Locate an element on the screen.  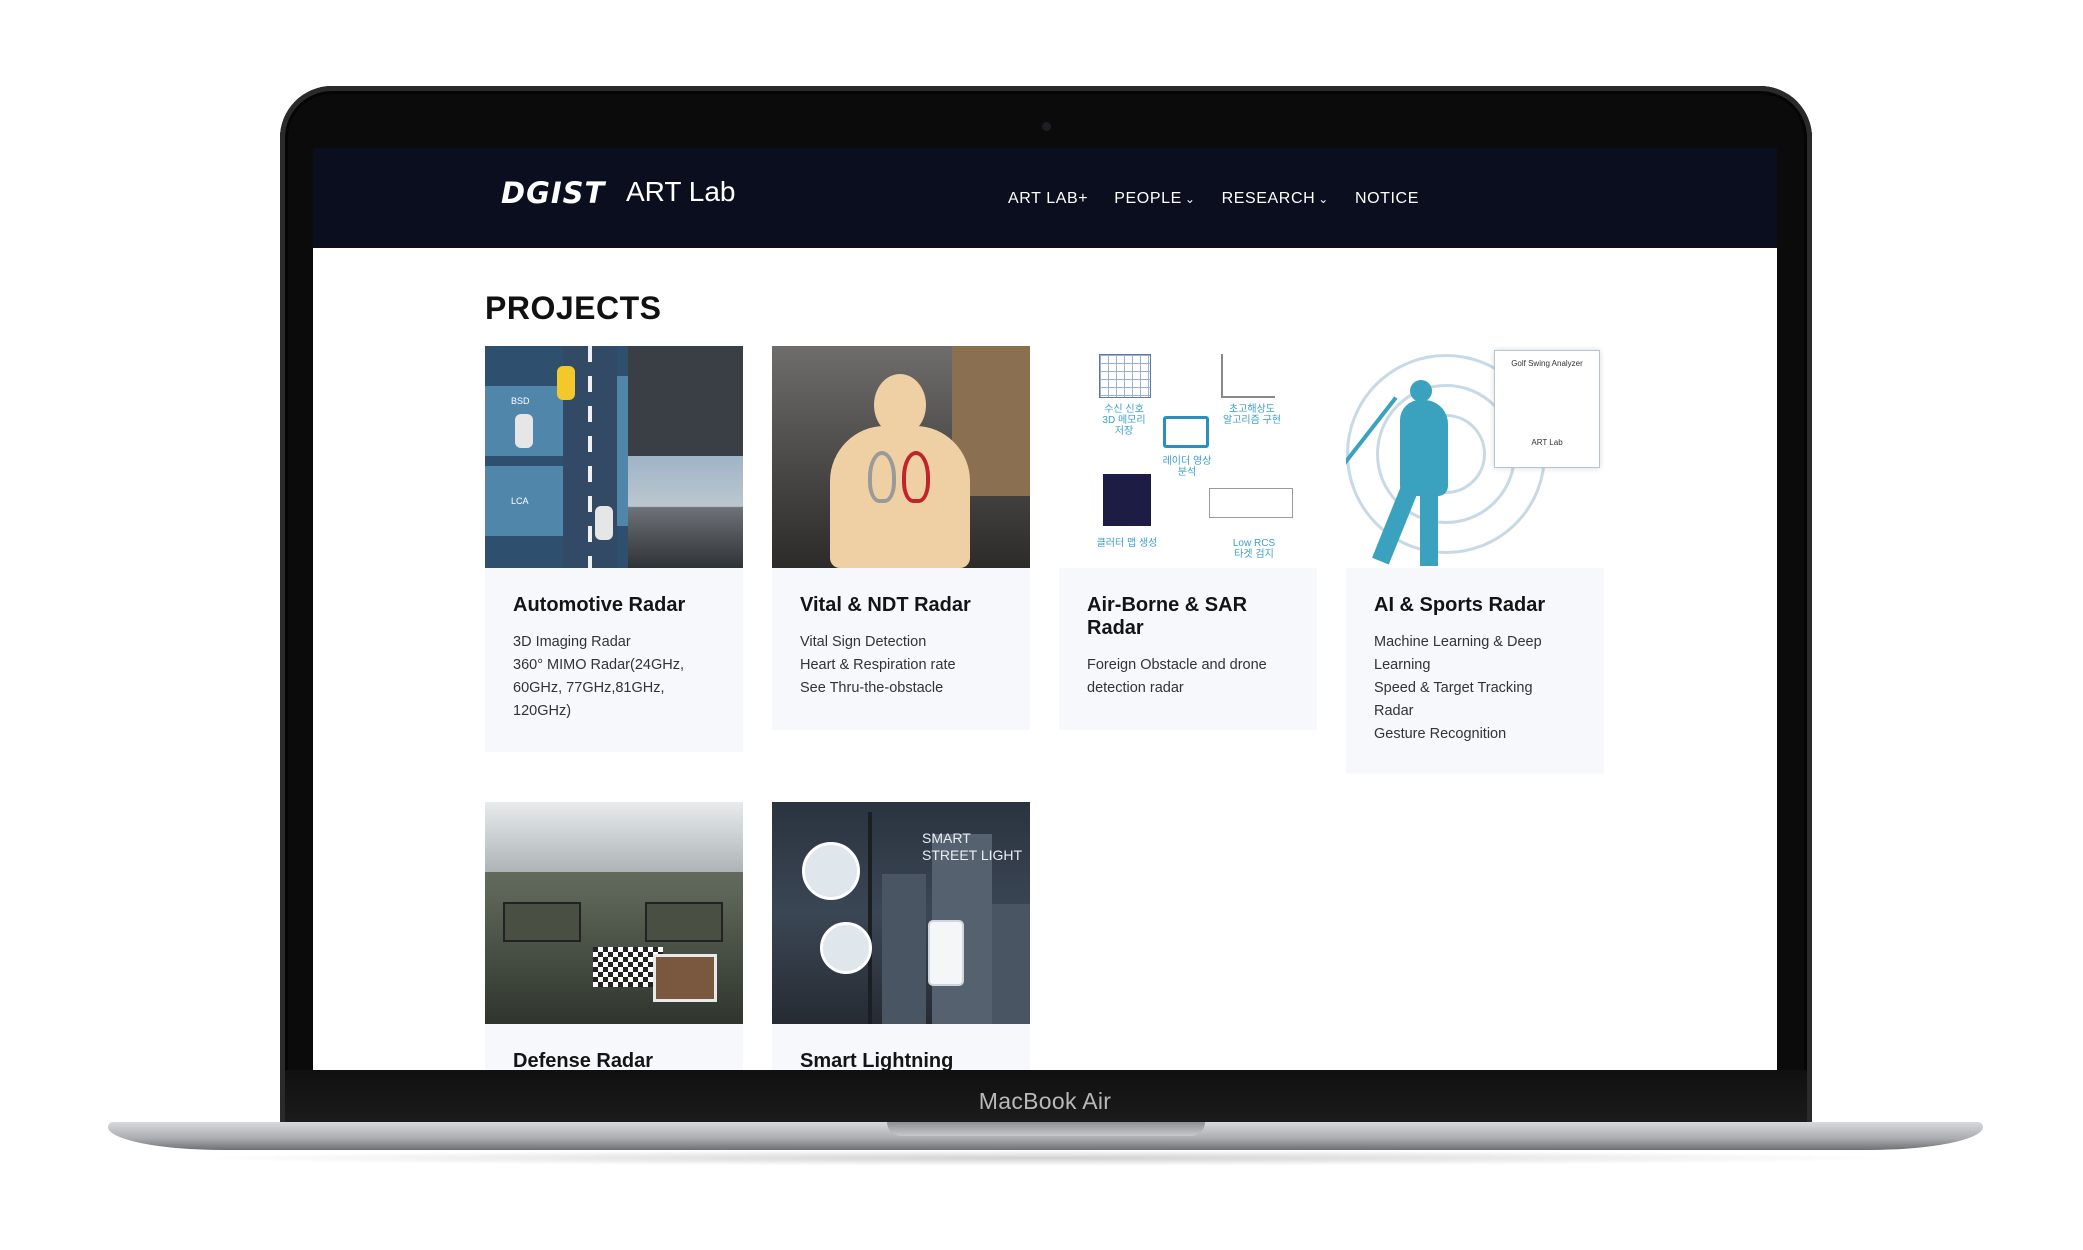
nav-item-art-lab: ART LAB+ is located at coordinates (1048, 202).